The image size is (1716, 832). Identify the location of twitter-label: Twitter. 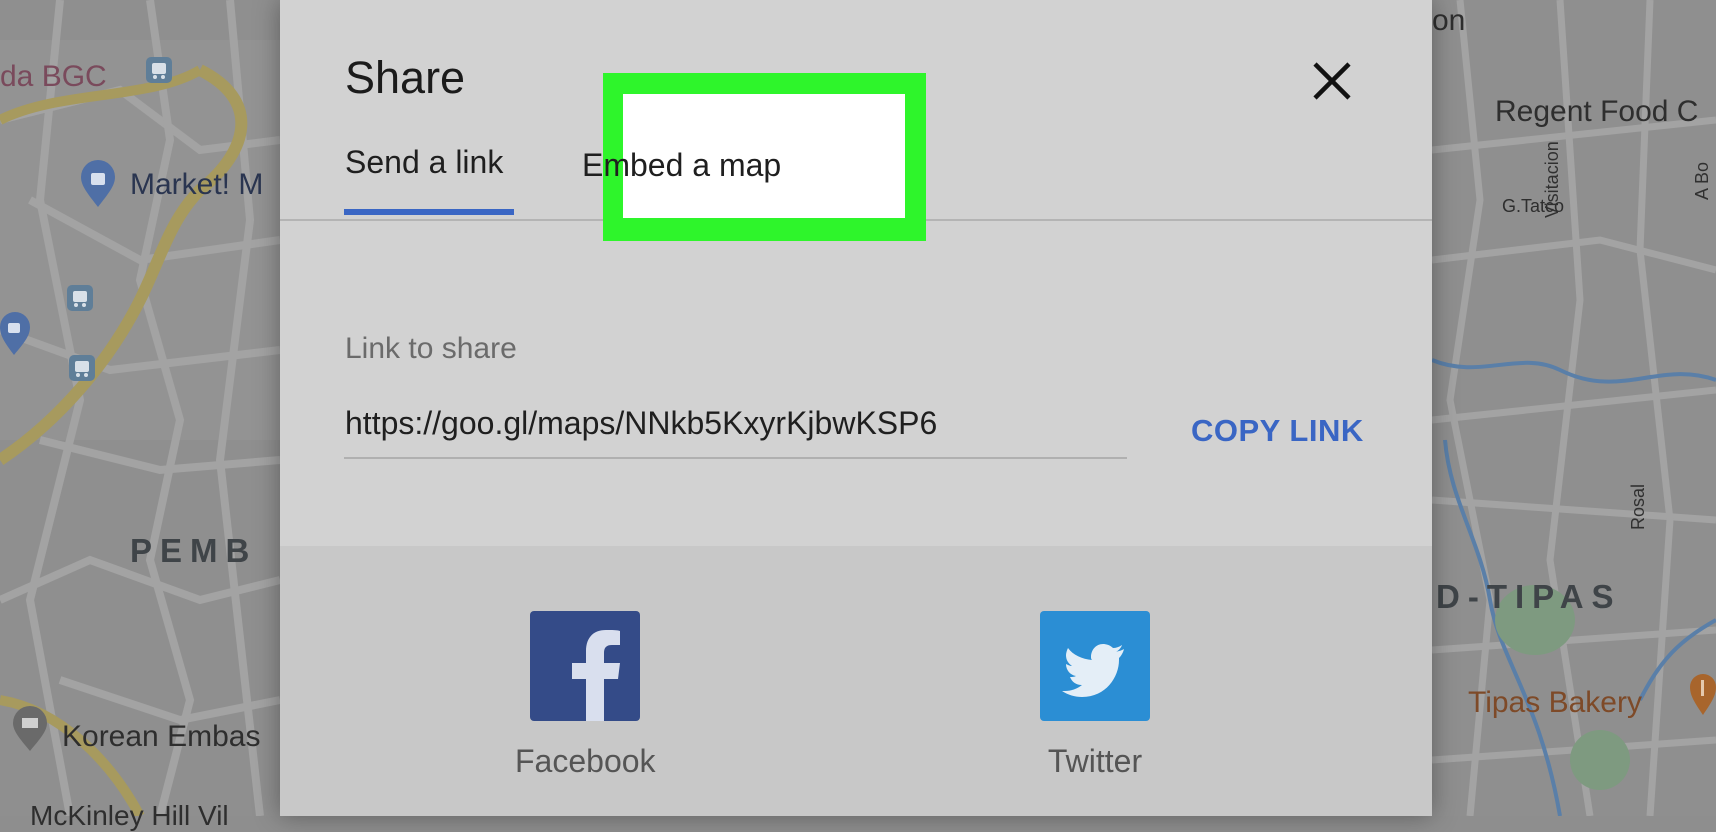
(1095, 761).